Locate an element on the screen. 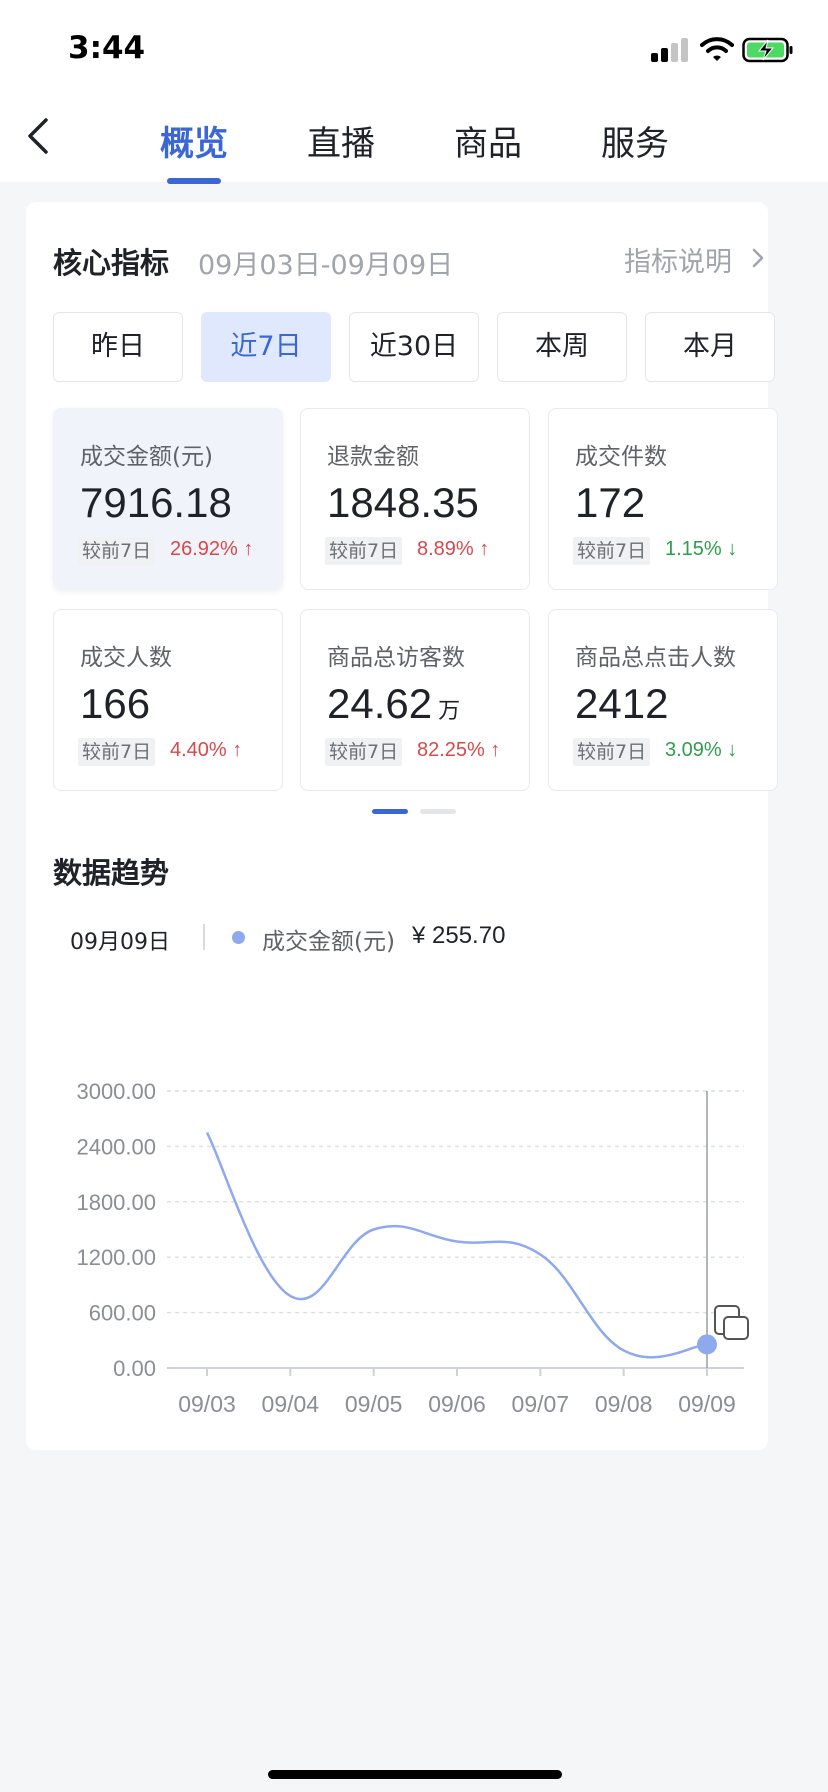 The width and height of the screenshot is (828, 1792). data-trend-title: 数据趋势 is located at coordinates (111, 873).